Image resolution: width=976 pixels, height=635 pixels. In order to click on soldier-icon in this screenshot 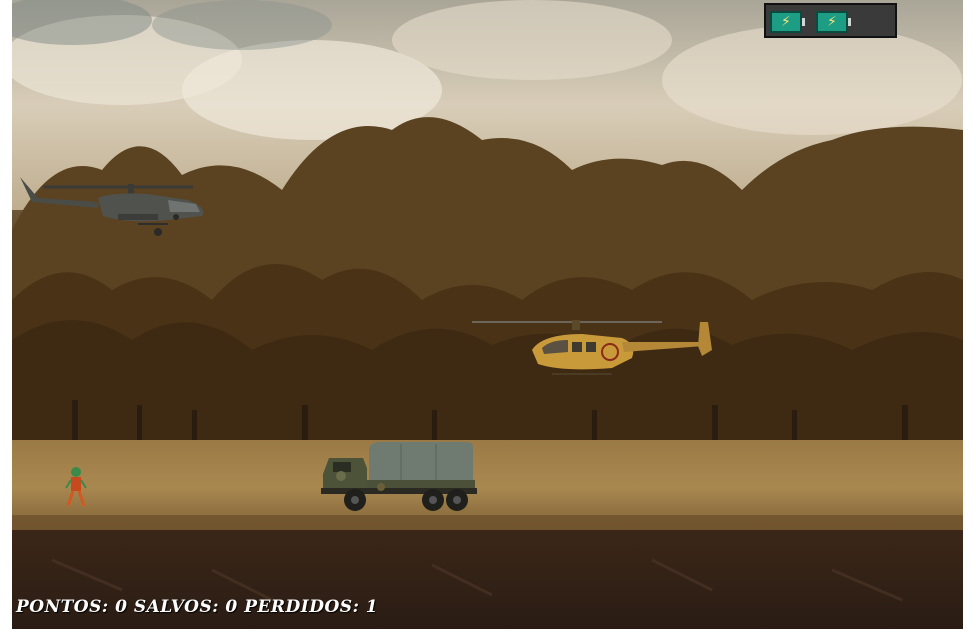, I will do `click(76, 487)`.